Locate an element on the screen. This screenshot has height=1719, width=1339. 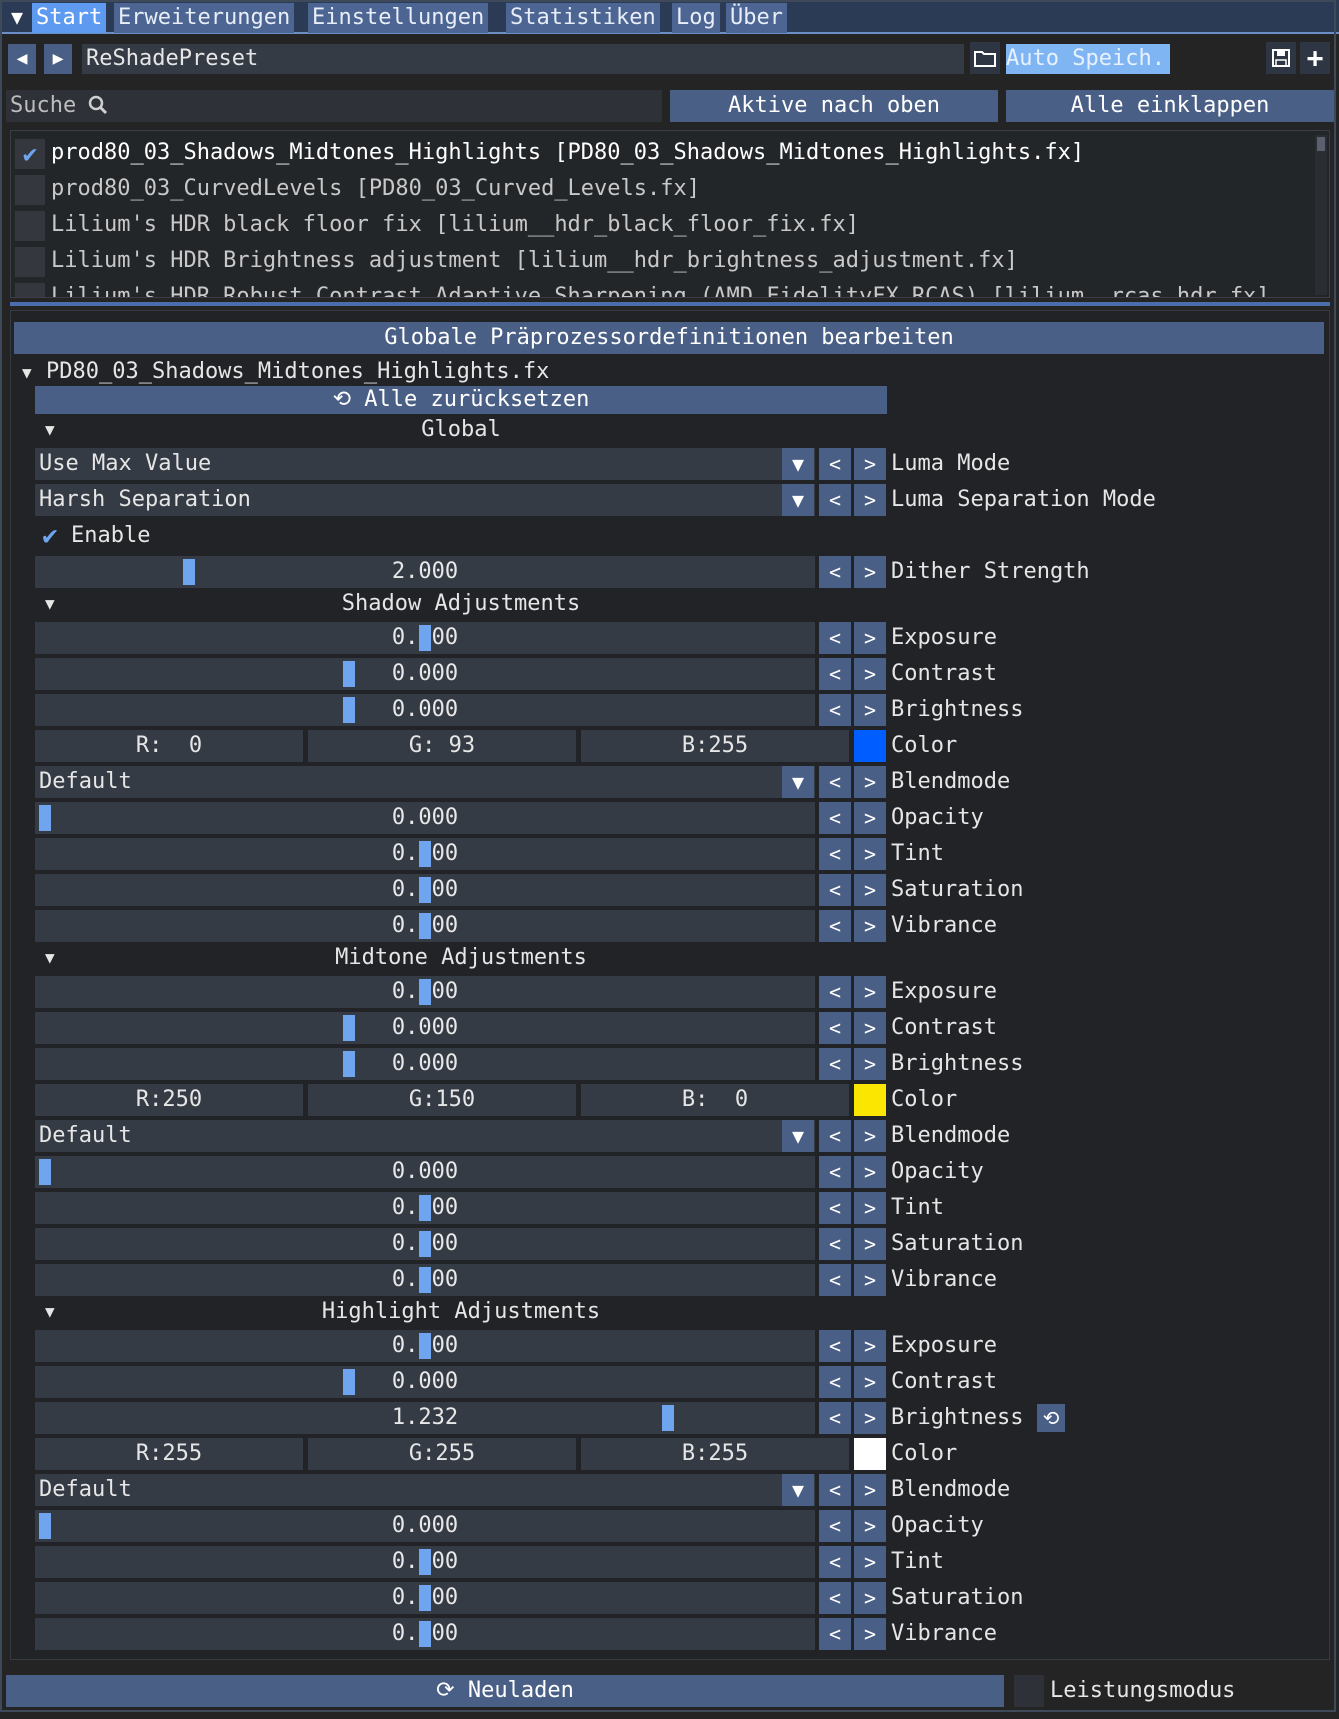
folder-icon is located at coordinates (985, 58).